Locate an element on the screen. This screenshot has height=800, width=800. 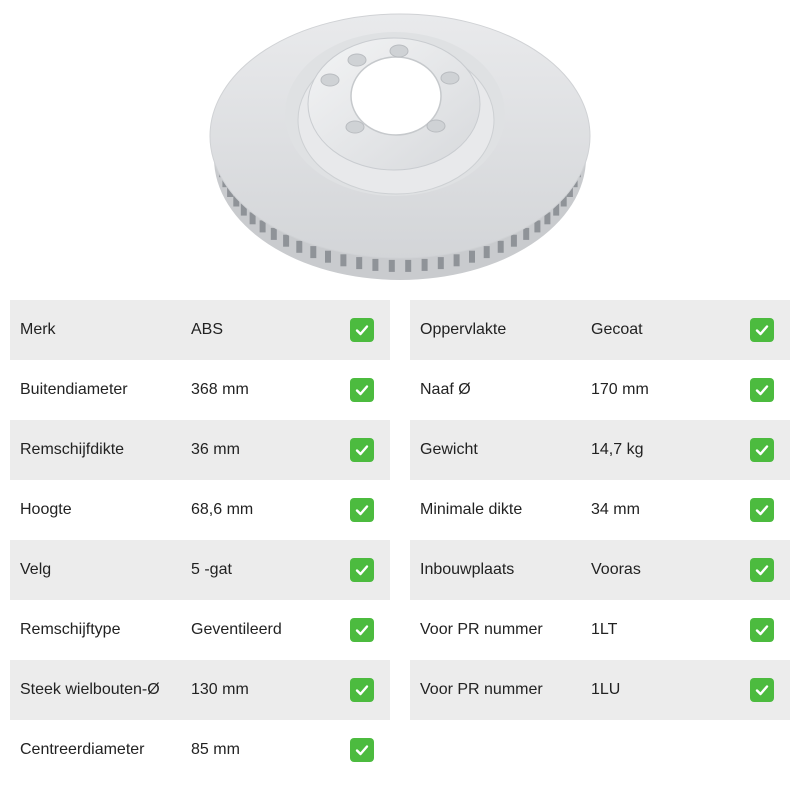
spec-label: Steek wielbouten-Ø is located at coordinates (90, 689).